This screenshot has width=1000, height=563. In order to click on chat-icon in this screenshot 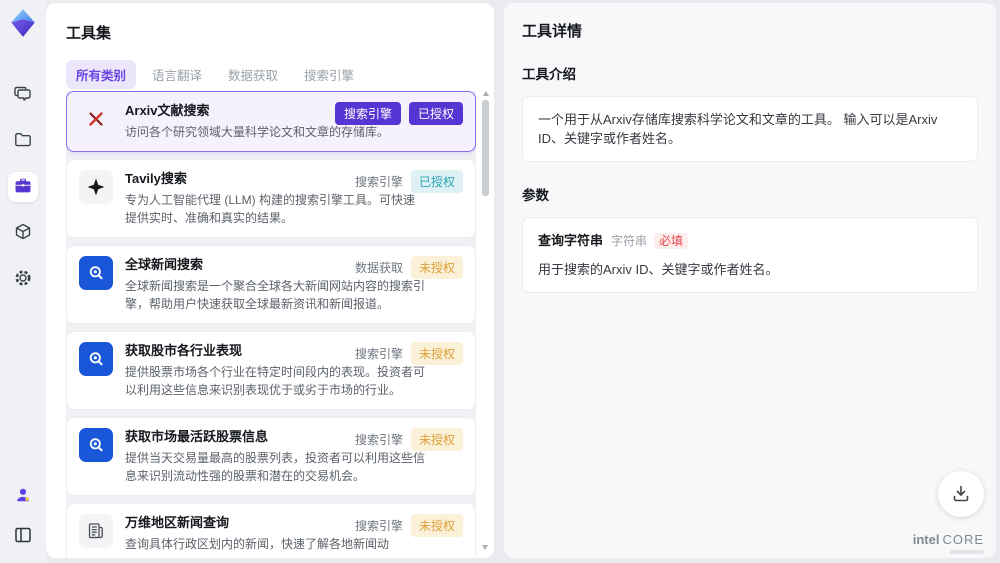, I will do `click(23, 95)`.